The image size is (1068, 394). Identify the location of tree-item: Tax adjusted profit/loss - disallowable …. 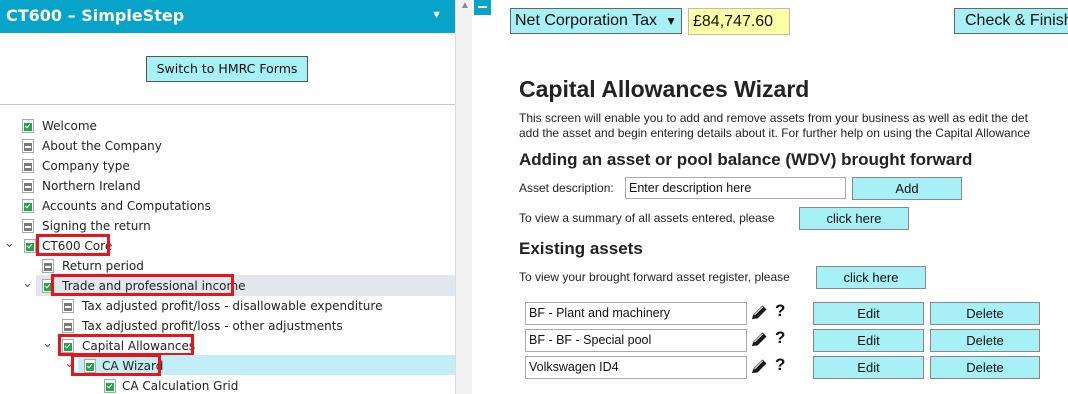
(227, 306).